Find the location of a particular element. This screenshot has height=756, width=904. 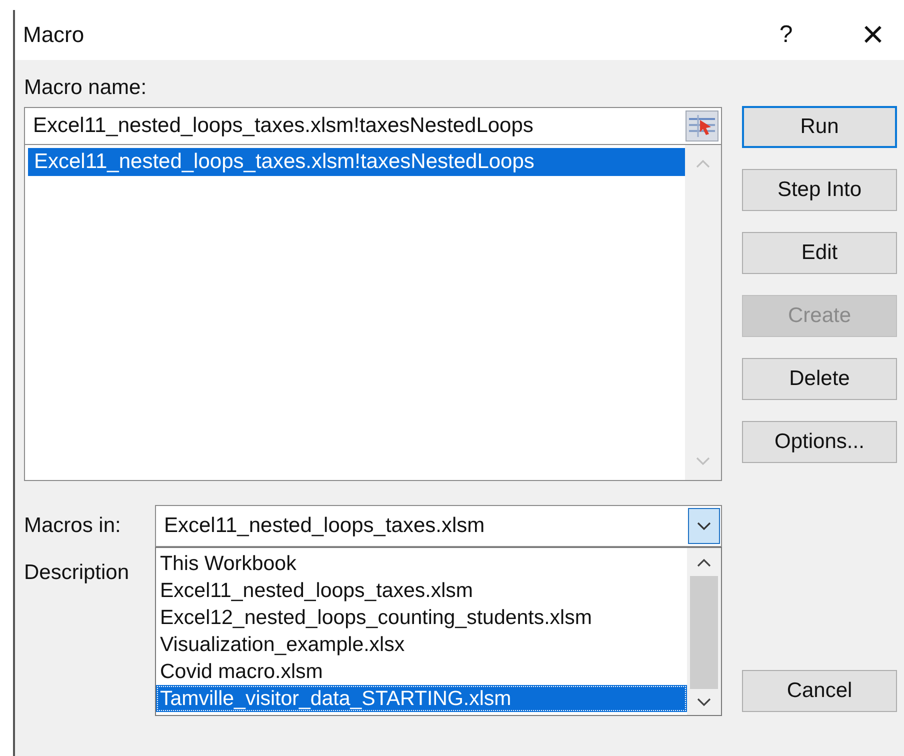

scroll-down-icon is located at coordinates (704, 702).